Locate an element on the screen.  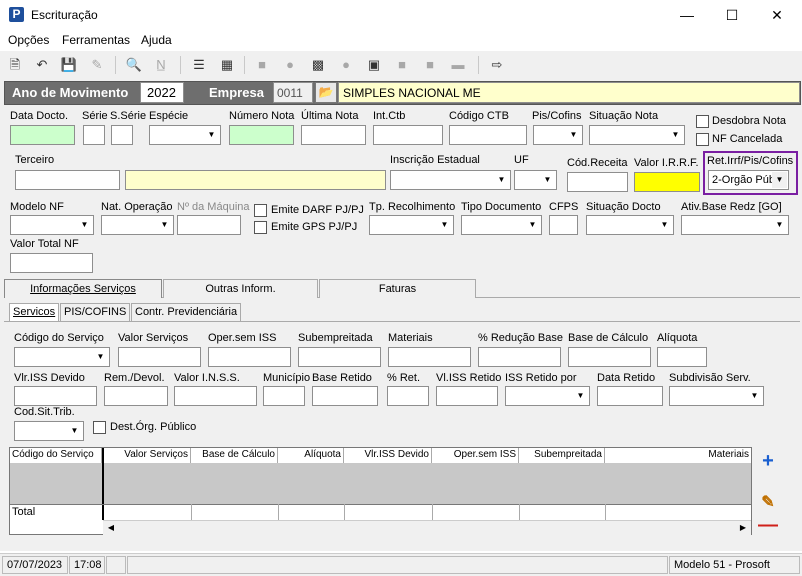
inscricao-estadual-combo: ▼ is located at coordinates (450, 180).